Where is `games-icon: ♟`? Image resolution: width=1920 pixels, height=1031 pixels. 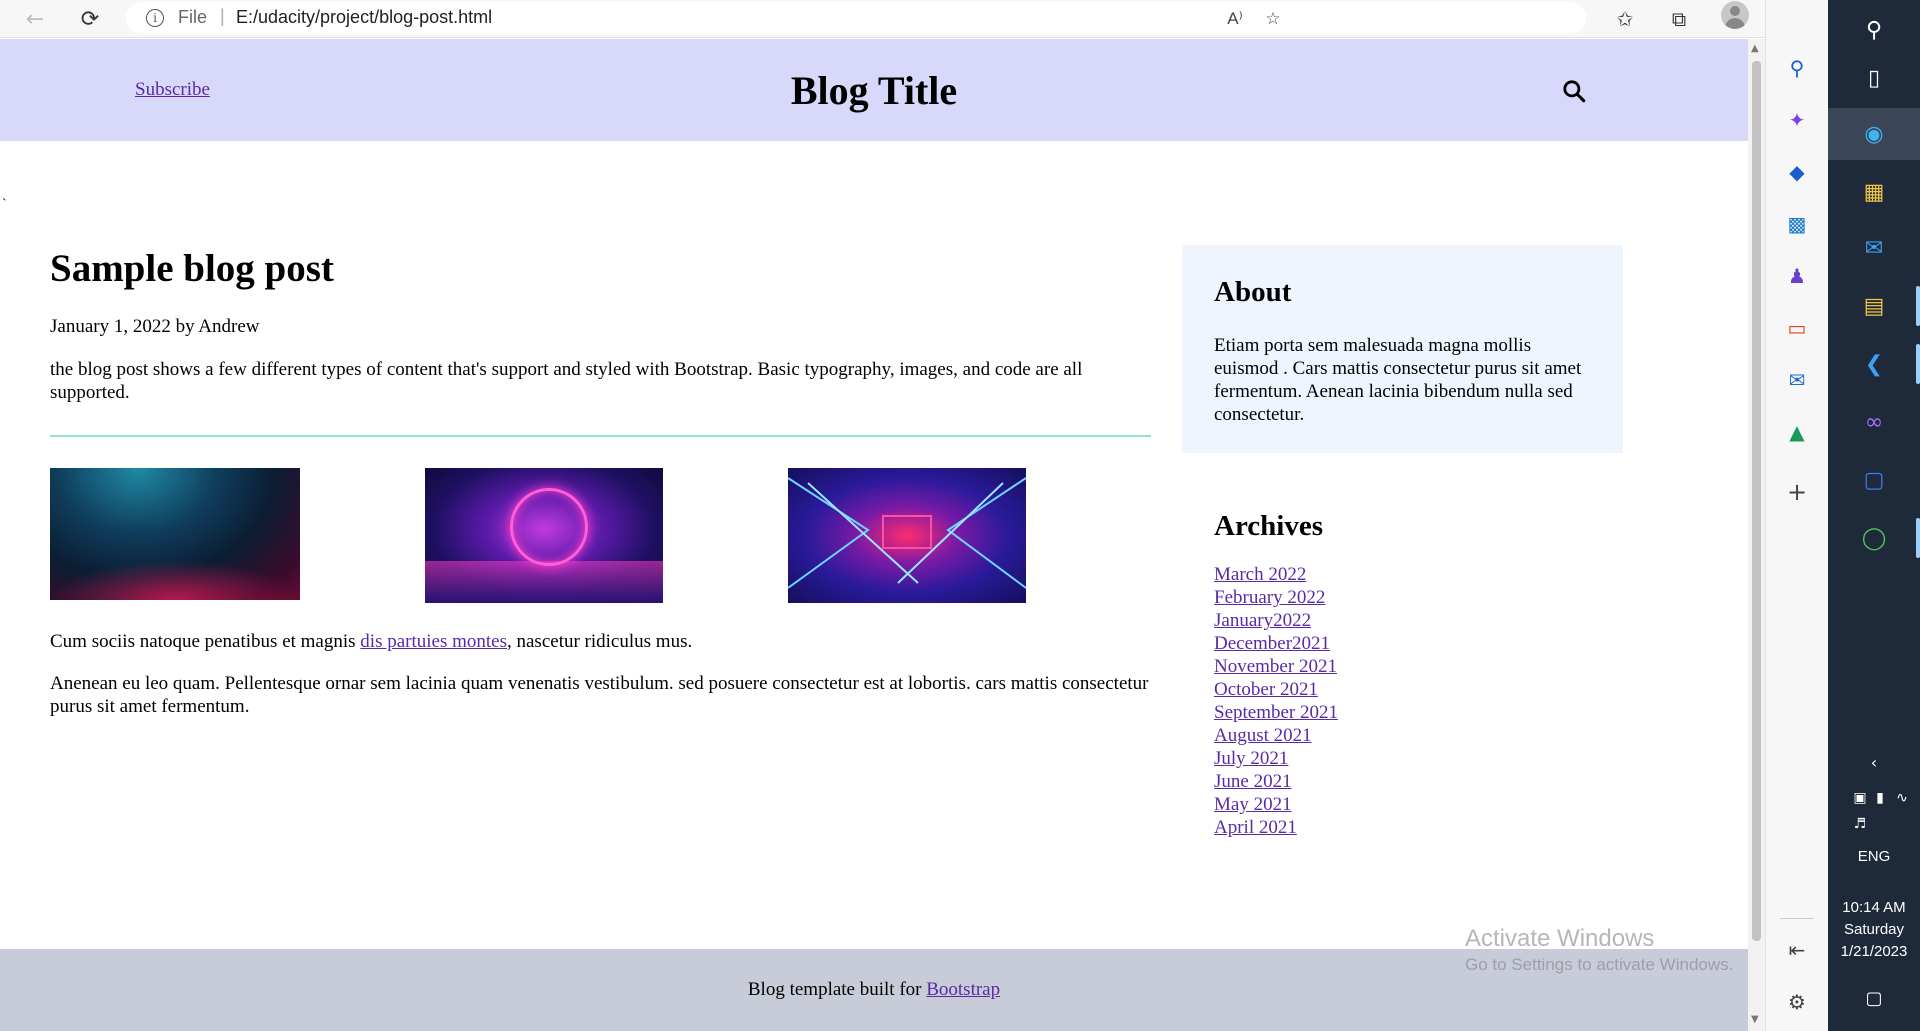 games-icon: ♟ is located at coordinates (1797, 276).